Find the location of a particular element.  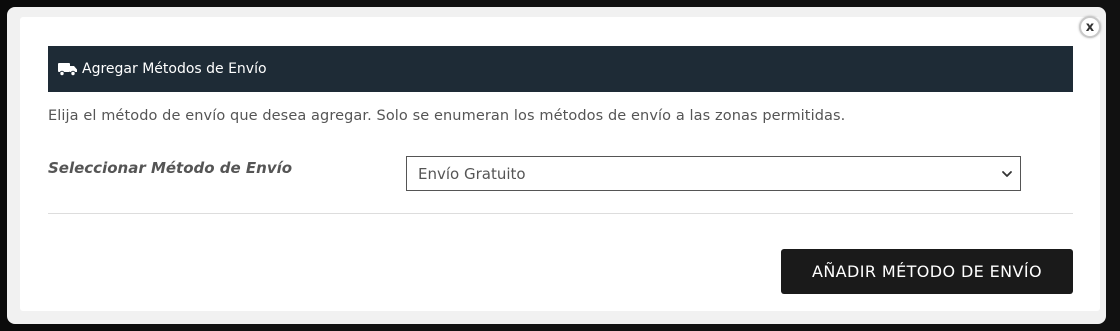

shipping-method-selected-value: Envío Gratuito is located at coordinates (472, 173).